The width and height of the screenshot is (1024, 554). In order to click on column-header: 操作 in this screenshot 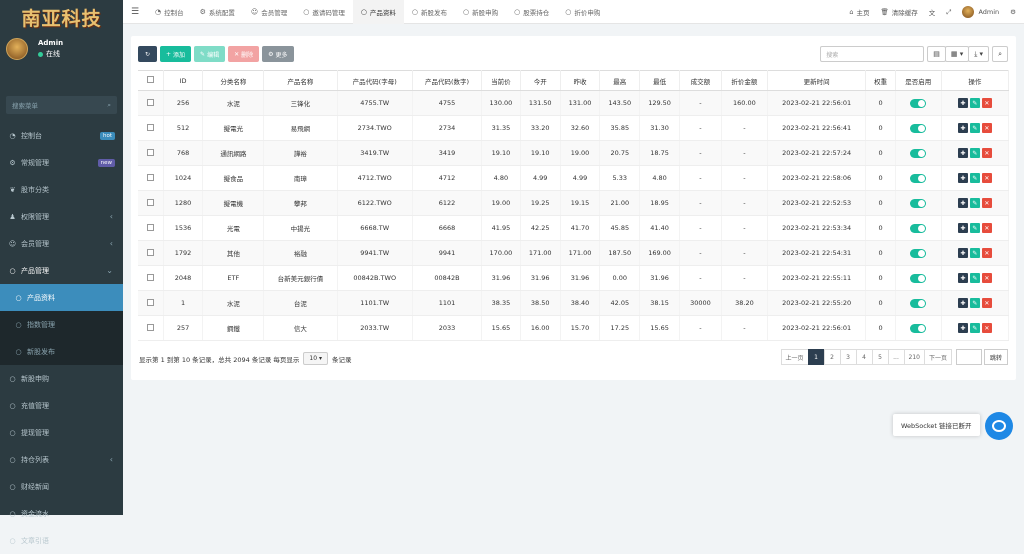, I will do `click(975, 80)`.